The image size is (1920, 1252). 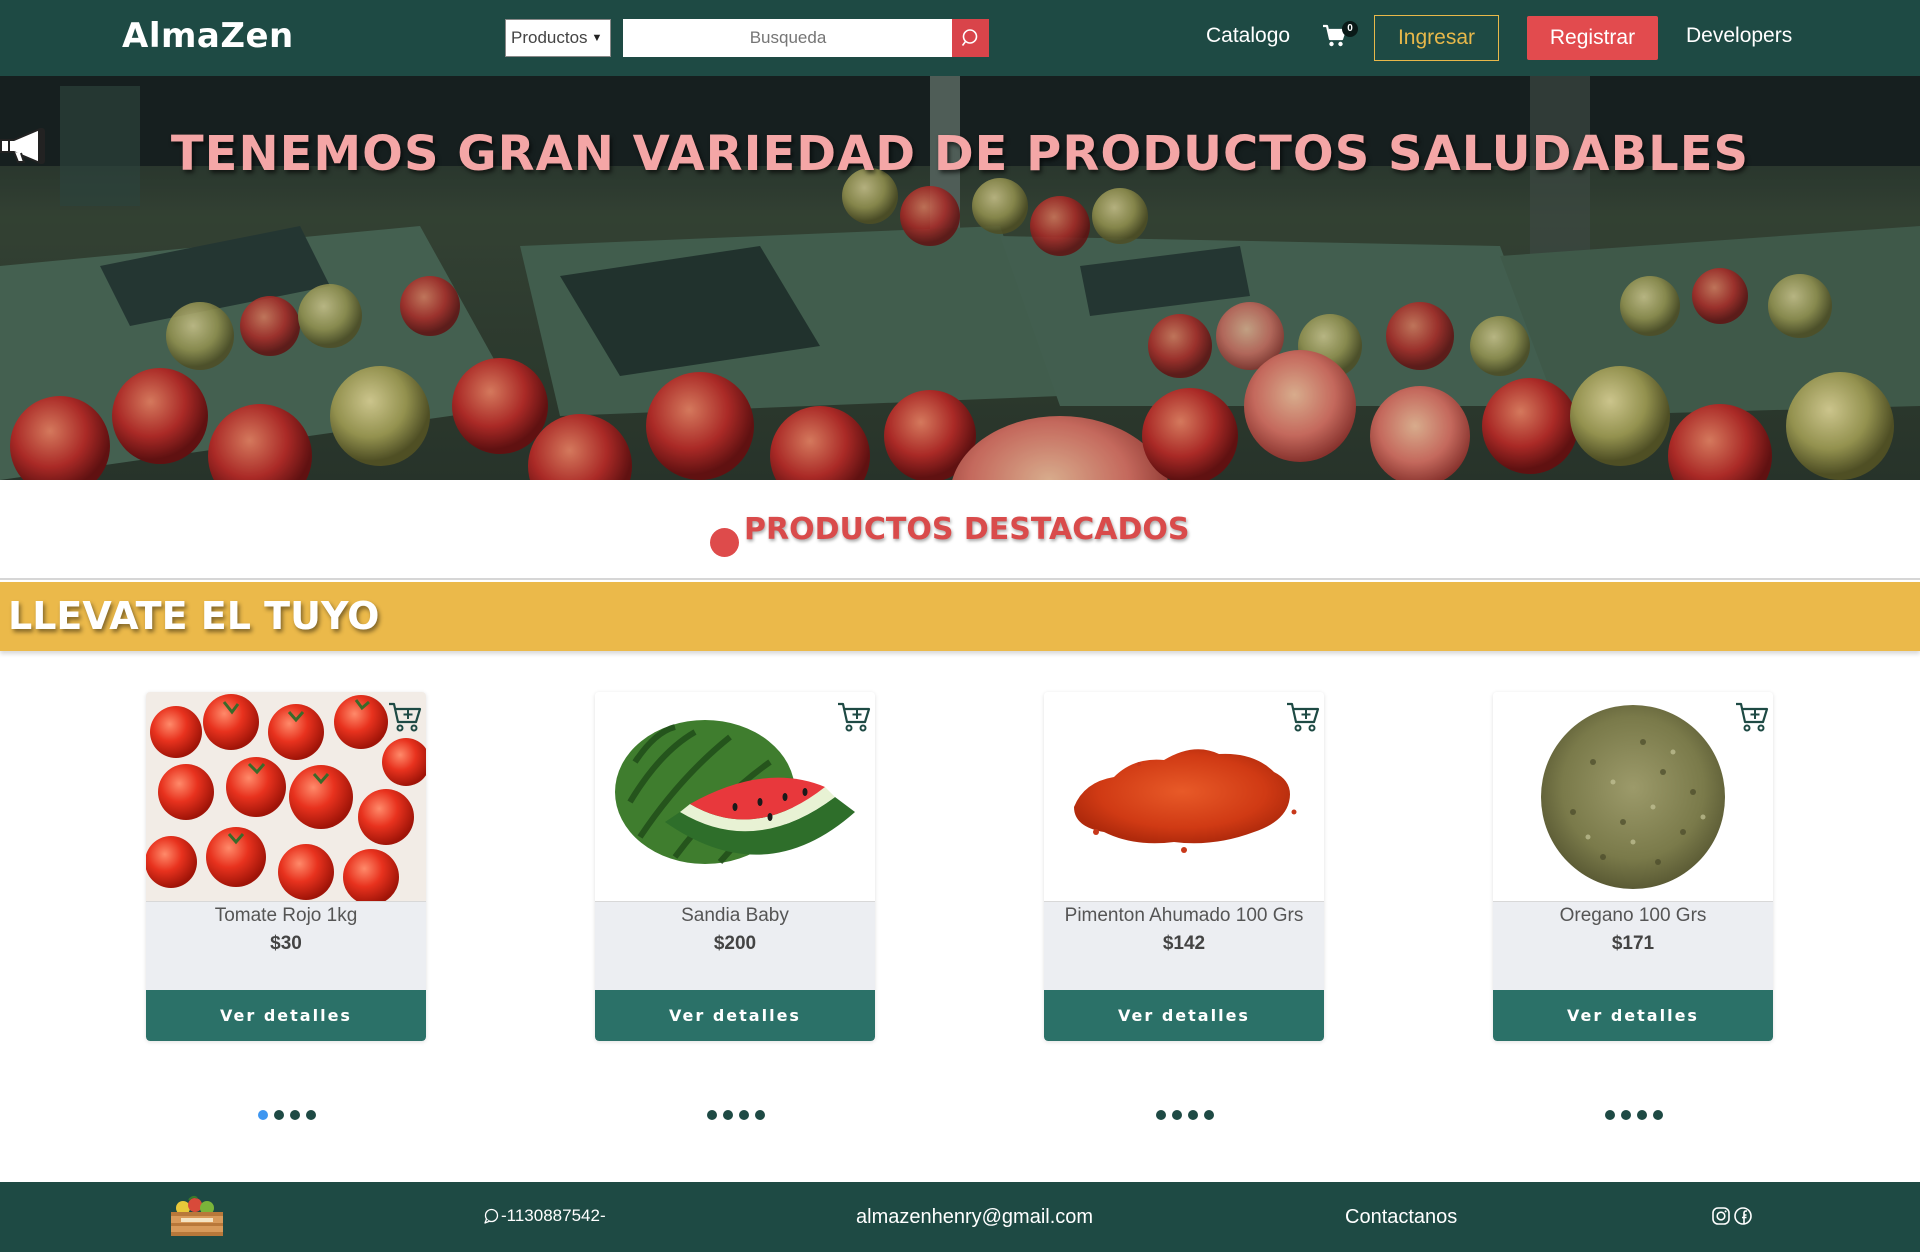 I want to click on register-button: Registrar, so click(x=1592, y=38).